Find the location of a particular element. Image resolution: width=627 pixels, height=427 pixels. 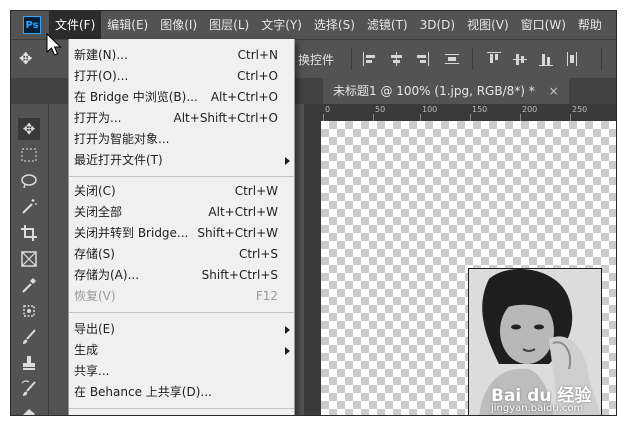

crop-icon is located at coordinates (29, 233).